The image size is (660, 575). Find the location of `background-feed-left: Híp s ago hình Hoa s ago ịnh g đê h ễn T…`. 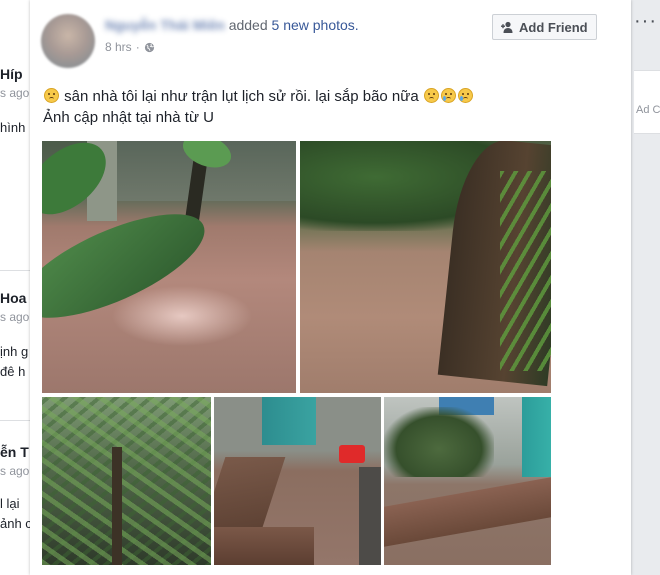

background-feed-left: Híp s ago hình Hoa s ago ịnh g đê h ễn T… is located at coordinates (16, 287).